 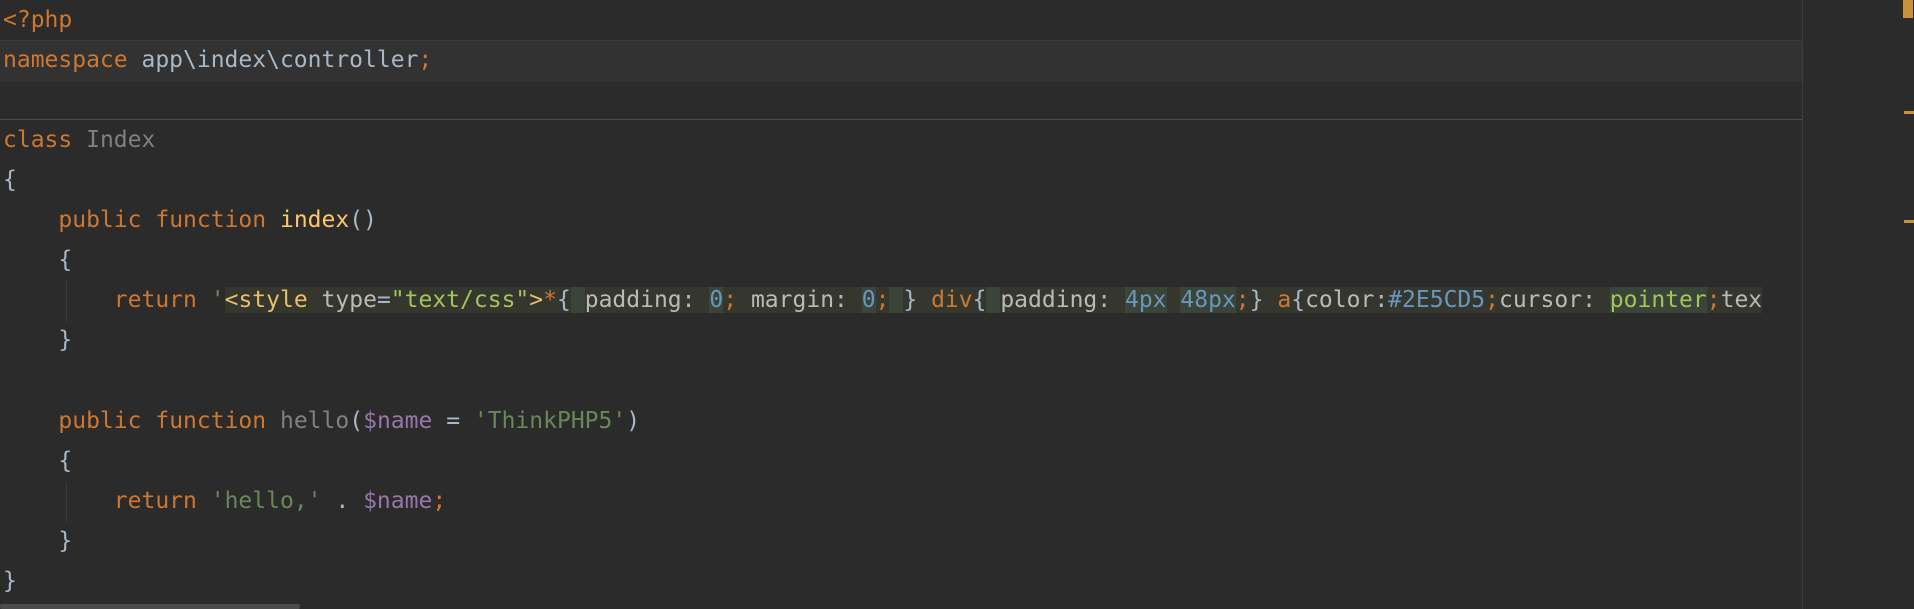 What do you see at coordinates (266, 501) in the screenshot?
I see `string-literal: 'hello,'` at bounding box center [266, 501].